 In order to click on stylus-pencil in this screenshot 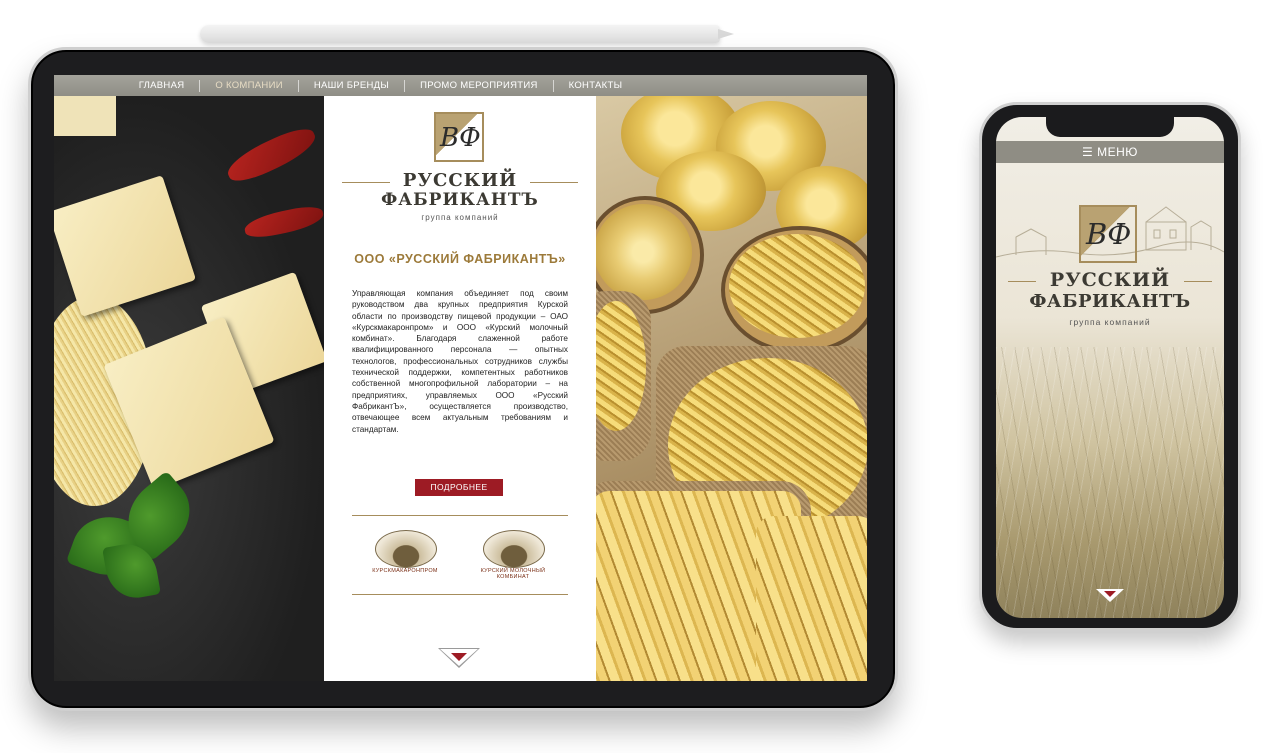, I will do `click(467, 34)`.